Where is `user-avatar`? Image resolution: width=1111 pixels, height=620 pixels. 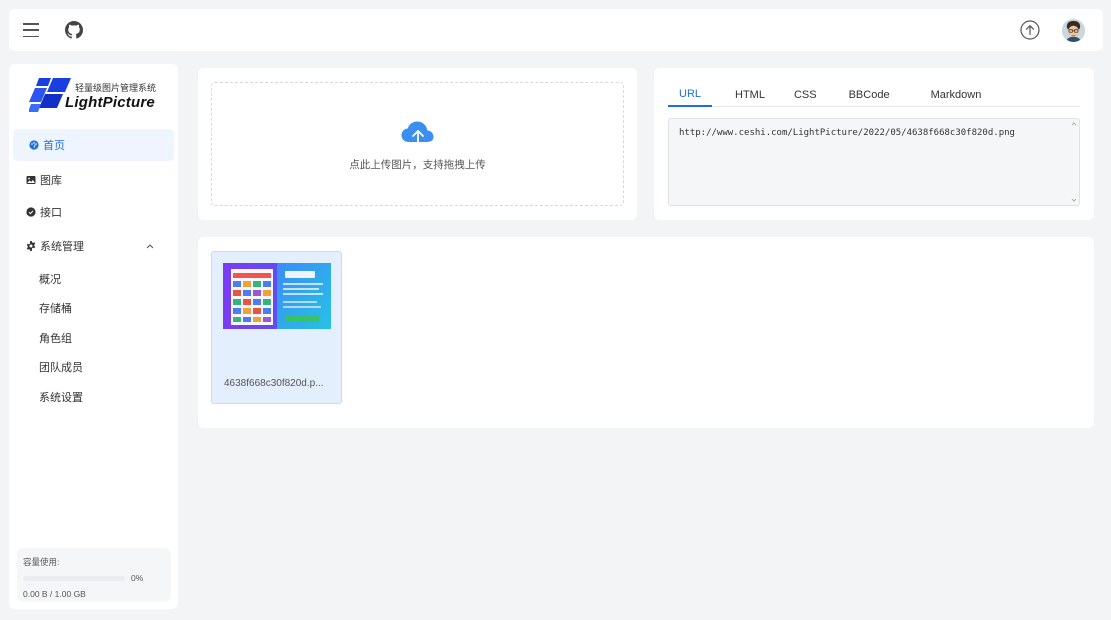 user-avatar is located at coordinates (1073, 30).